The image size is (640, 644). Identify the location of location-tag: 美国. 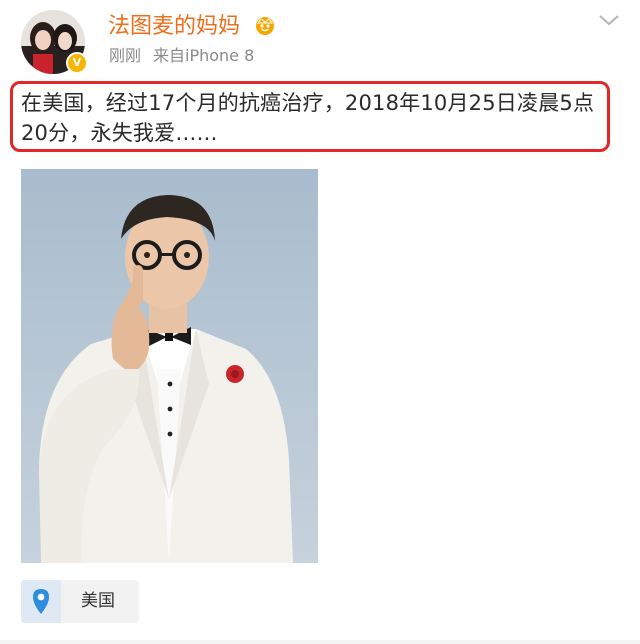
(80, 601).